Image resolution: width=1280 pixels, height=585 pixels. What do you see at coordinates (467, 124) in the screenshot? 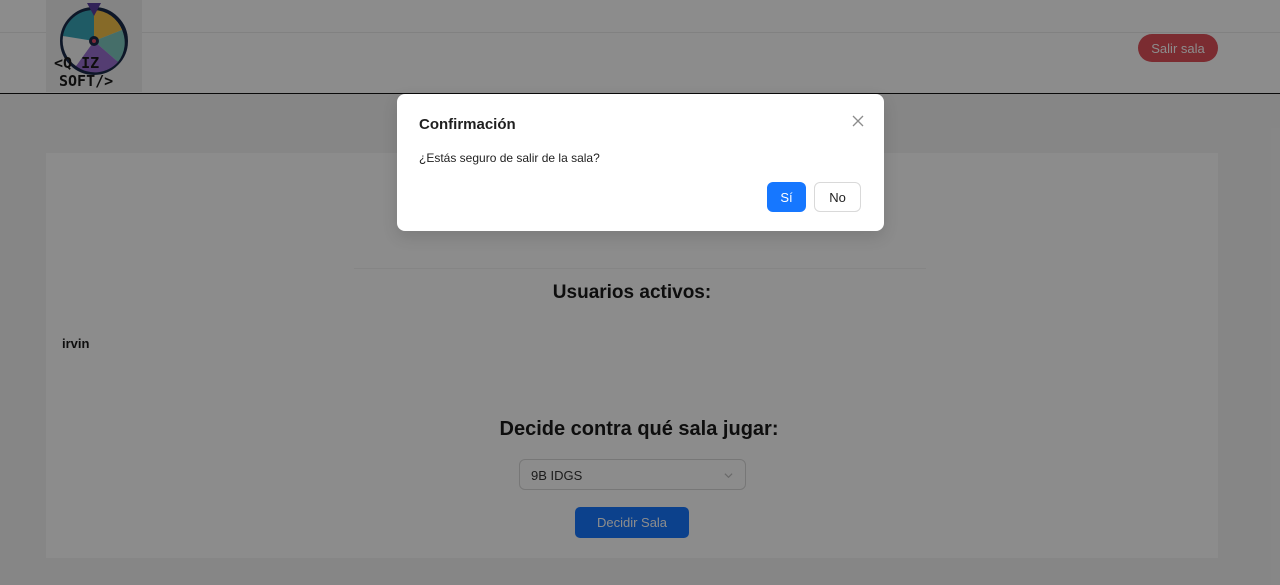
I see `dialog-title: Confirmación` at bounding box center [467, 124].